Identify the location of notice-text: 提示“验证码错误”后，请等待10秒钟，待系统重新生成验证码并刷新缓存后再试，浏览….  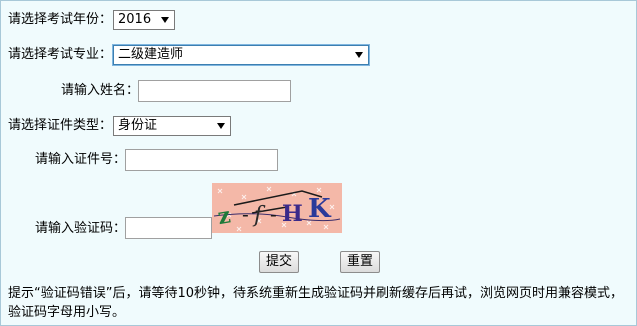
(316, 303).